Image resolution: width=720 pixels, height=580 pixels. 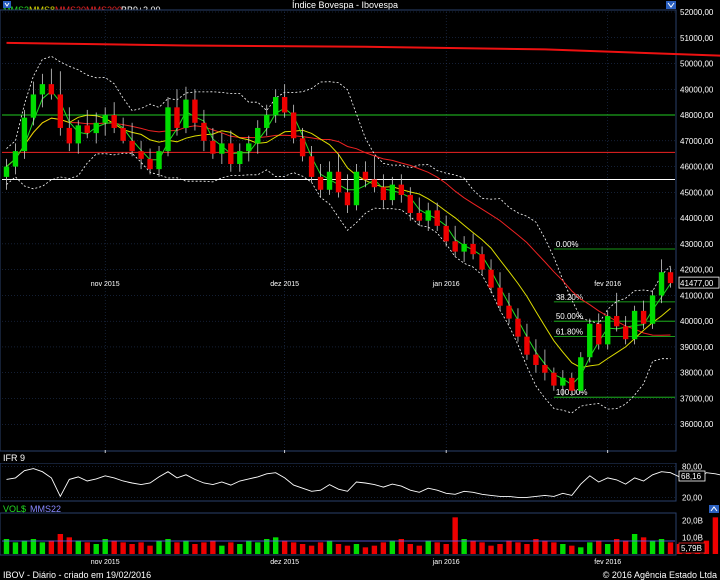 What do you see at coordinates (360, 477) in the screenshot?
I see `ifr-panel: IFR 9 80,00 20,00 68,16` at bounding box center [360, 477].